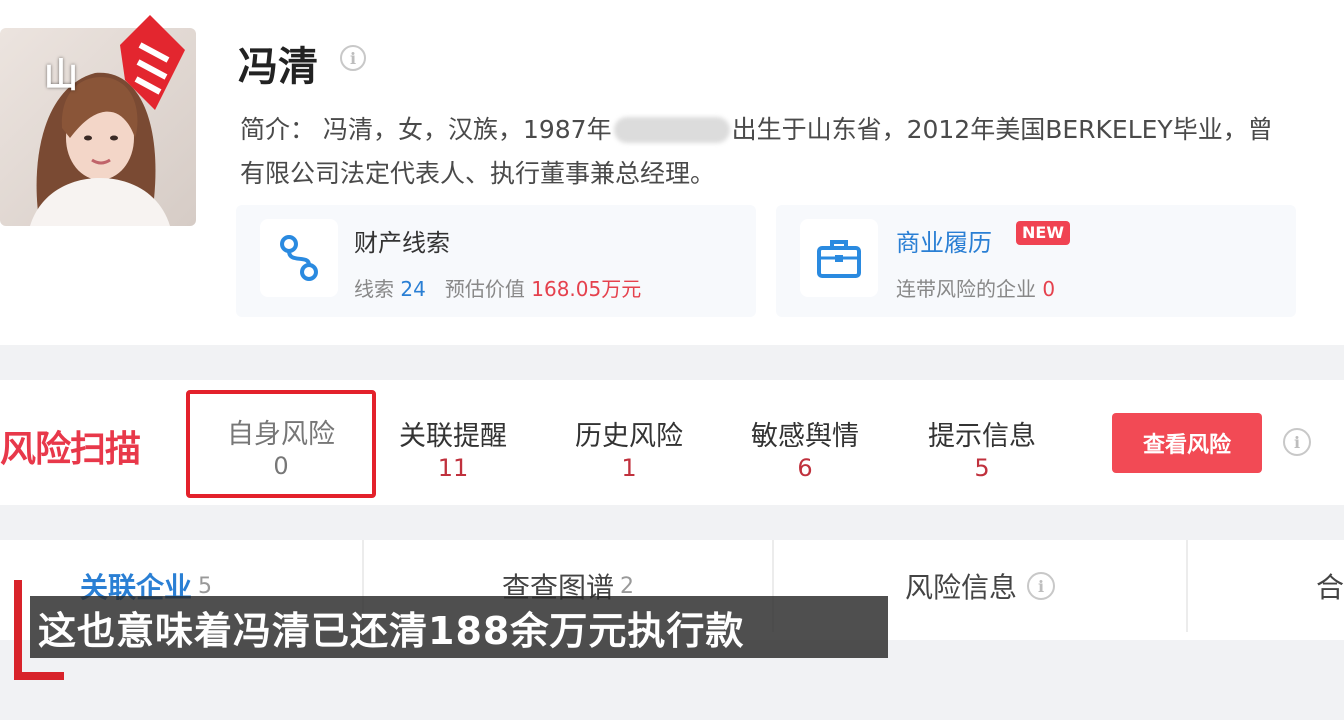 The width and height of the screenshot is (1344, 720). I want to click on video-subtitle: 这也意味着冯清已还清188余万元执行款, so click(459, 627).